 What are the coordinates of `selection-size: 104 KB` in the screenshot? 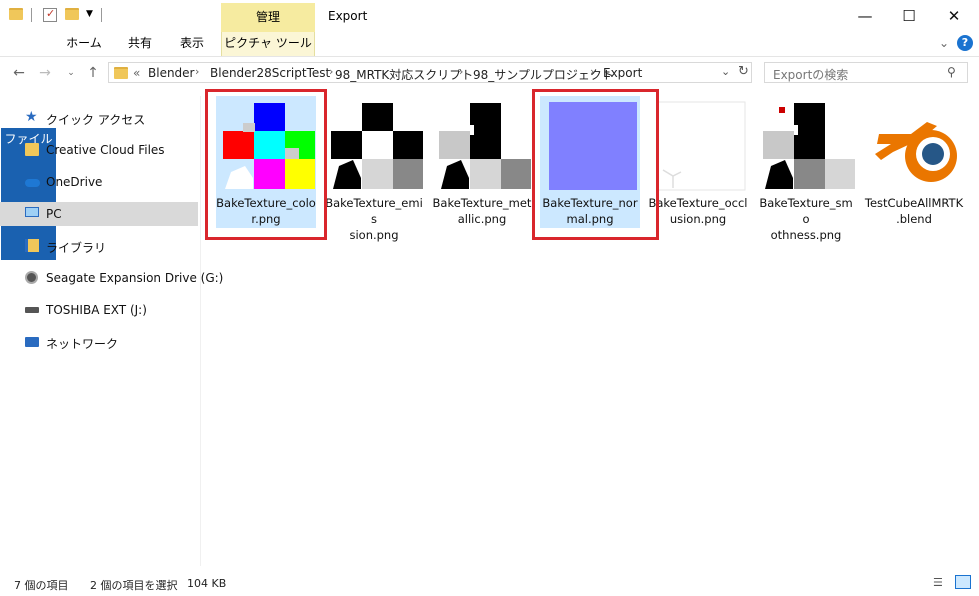 It's located at (207, 583).